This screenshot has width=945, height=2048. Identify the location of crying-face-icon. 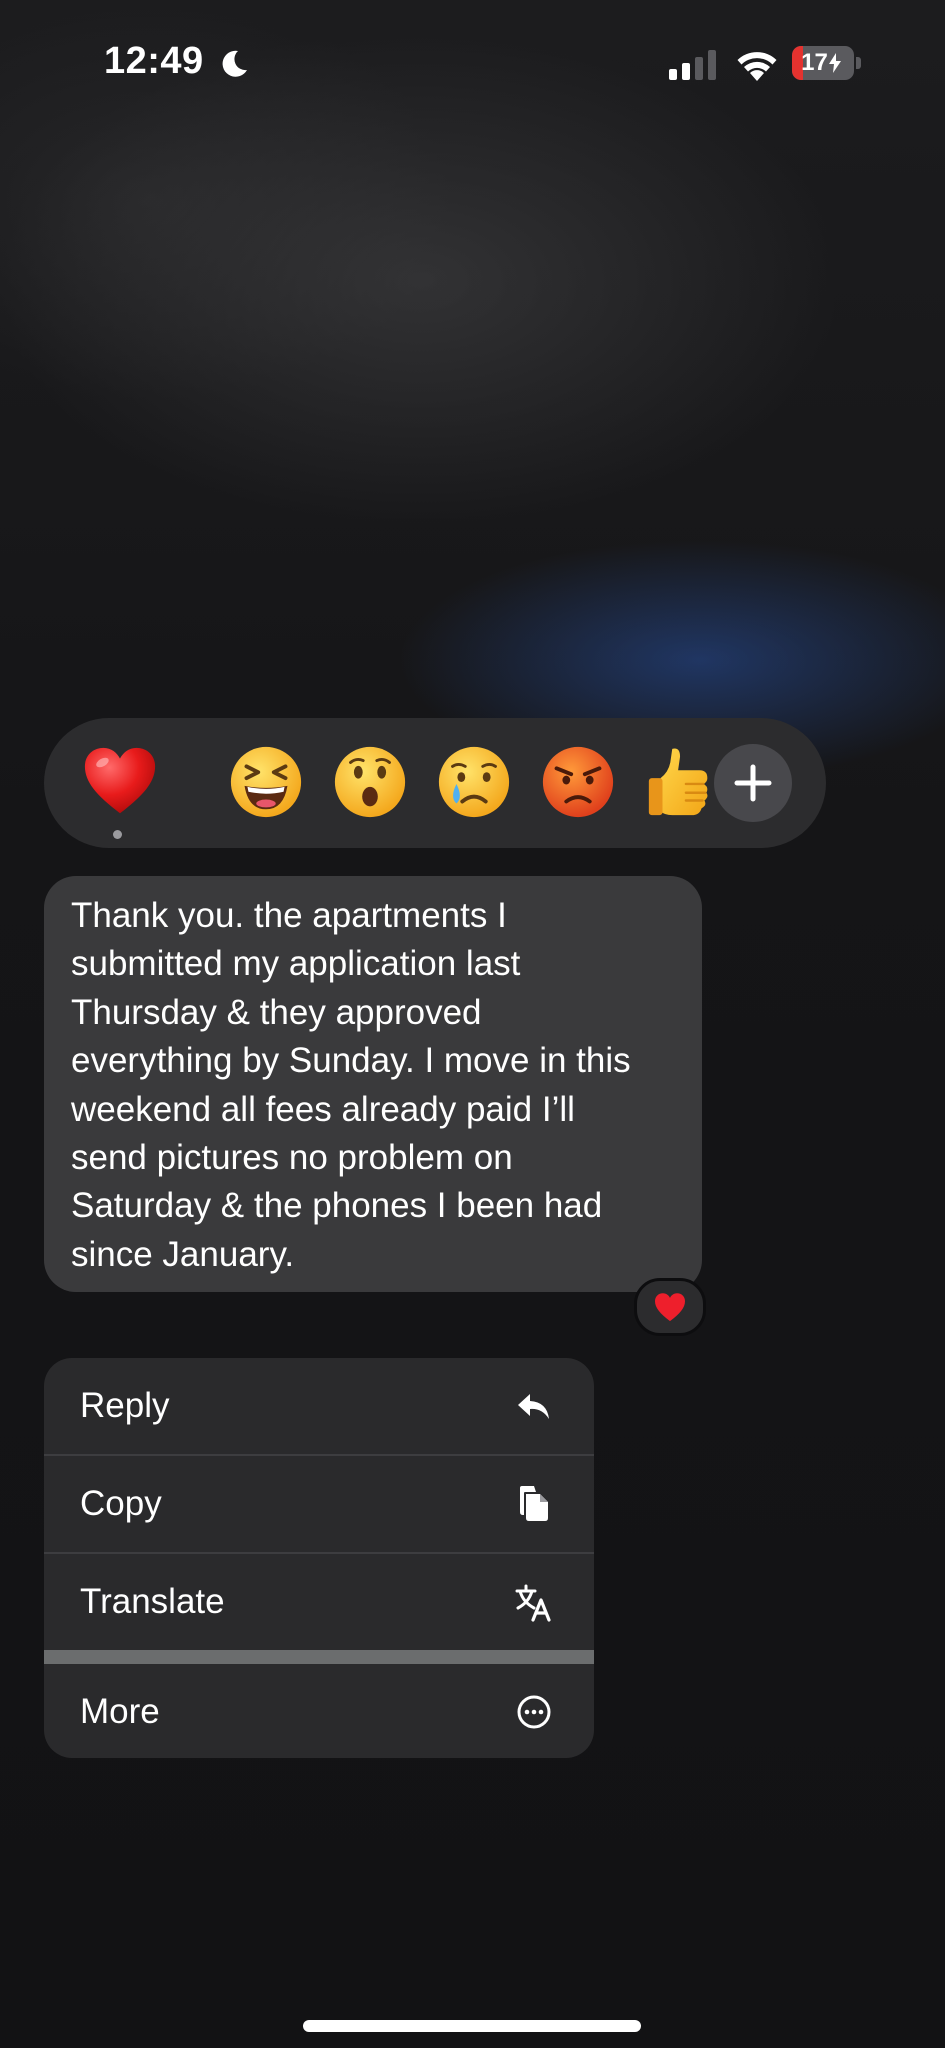
(474, 782).